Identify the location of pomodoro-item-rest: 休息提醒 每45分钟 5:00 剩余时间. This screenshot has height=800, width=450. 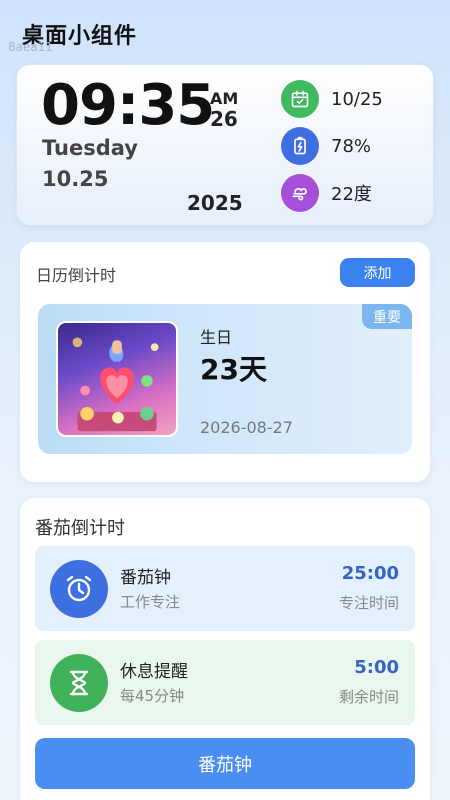
(225, 682).